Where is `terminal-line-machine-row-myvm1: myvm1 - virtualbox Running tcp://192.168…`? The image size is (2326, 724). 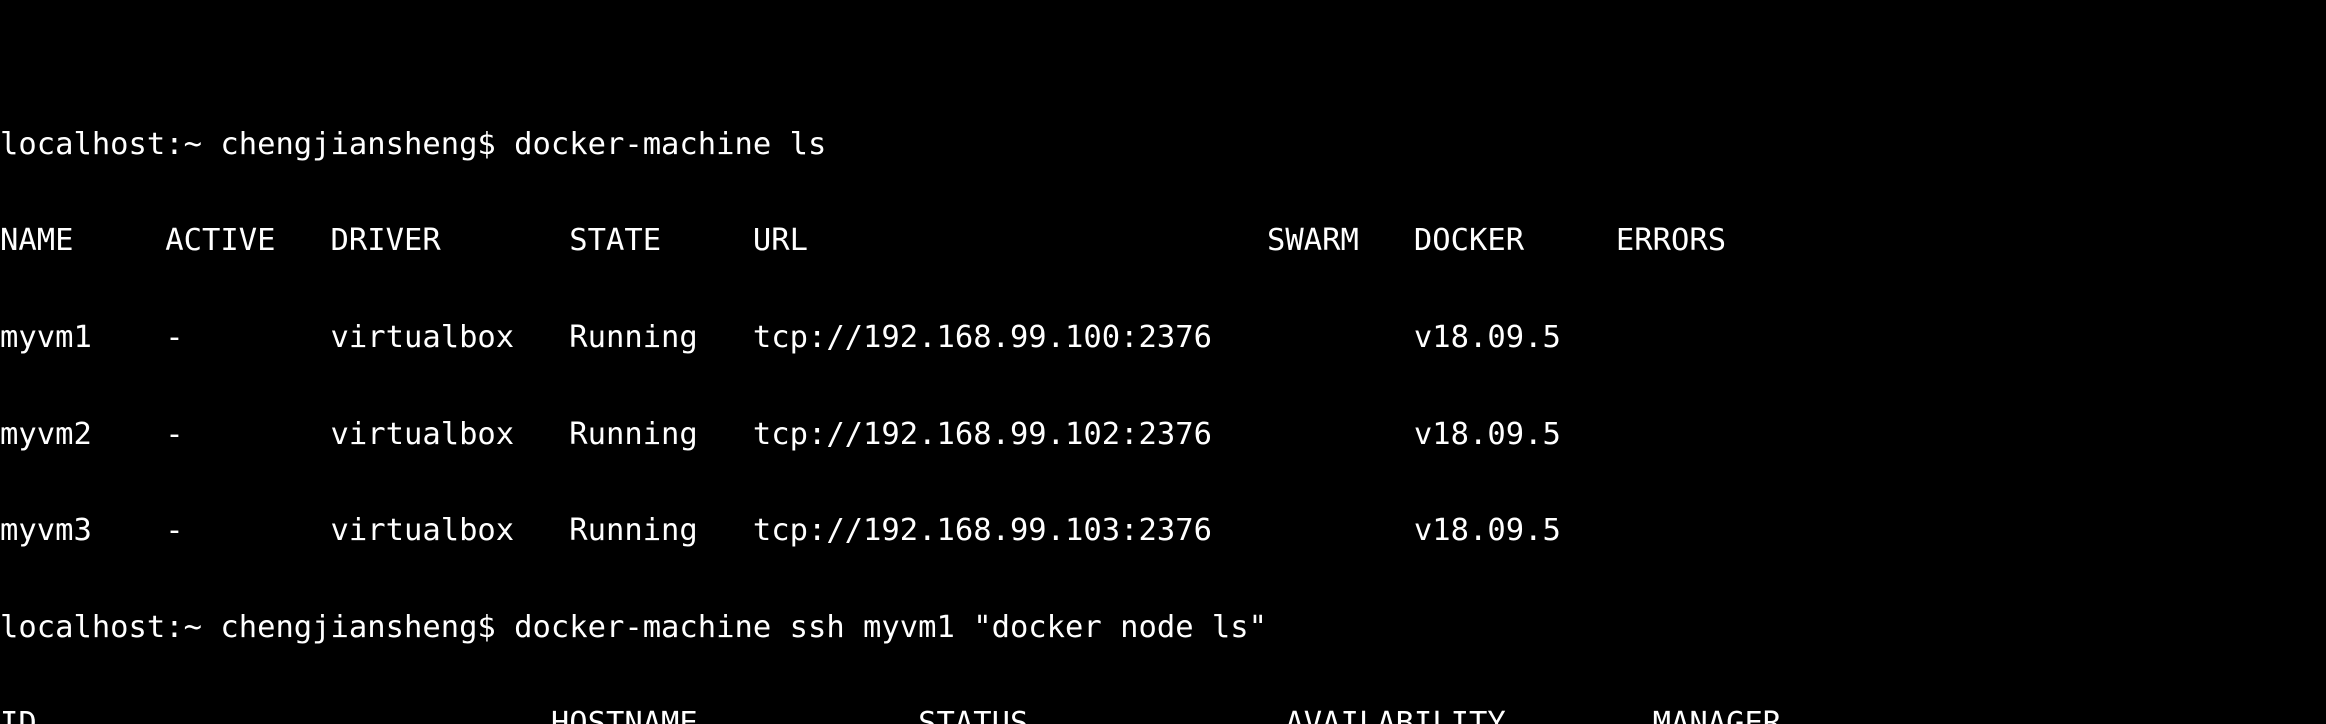 terminal-line-machine-row-myvm1: myvm1 - virtualbox Running tcp://192.168… is located at coordinates (780, 337).